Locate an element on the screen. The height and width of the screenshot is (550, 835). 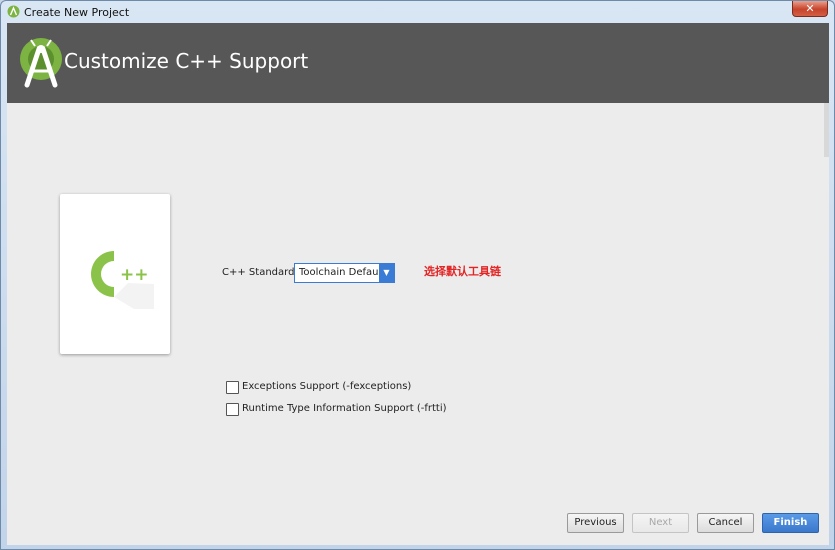
cpp-standard-value: Toolchain Default is located at coordinates (342, 272).